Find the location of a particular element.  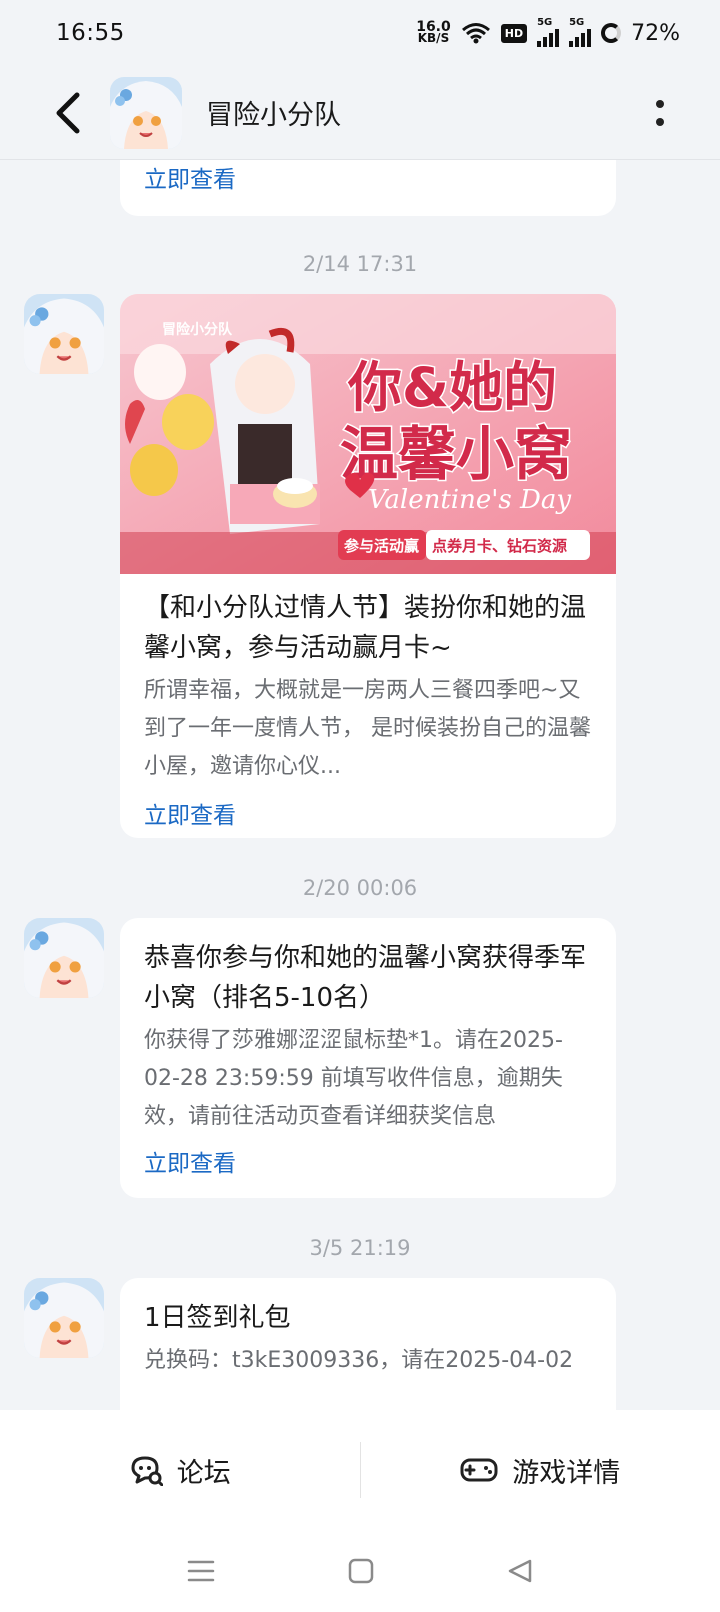

network-speed: 16.0 KB/S is located at coordinates (433, 32).